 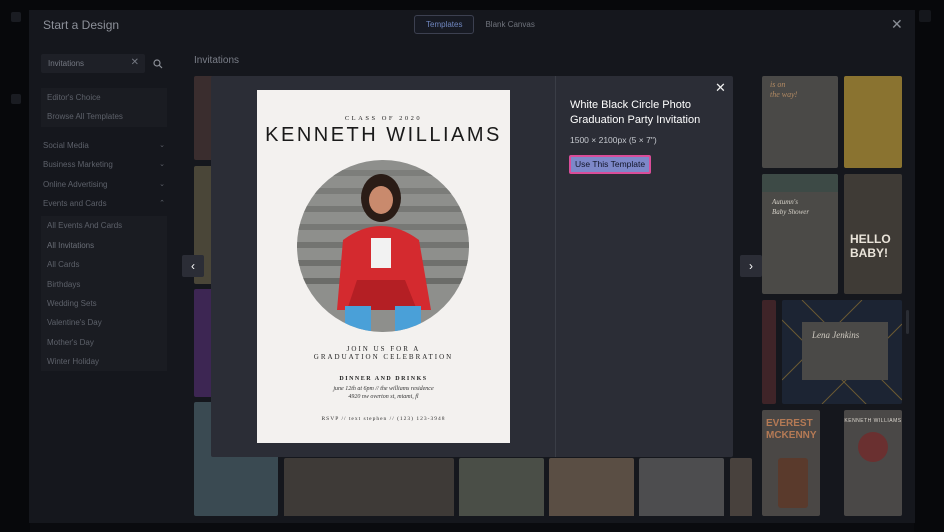 I want to click on sidebar-item-valentines-day: Valentine's Day, so click(x=104, y=323).